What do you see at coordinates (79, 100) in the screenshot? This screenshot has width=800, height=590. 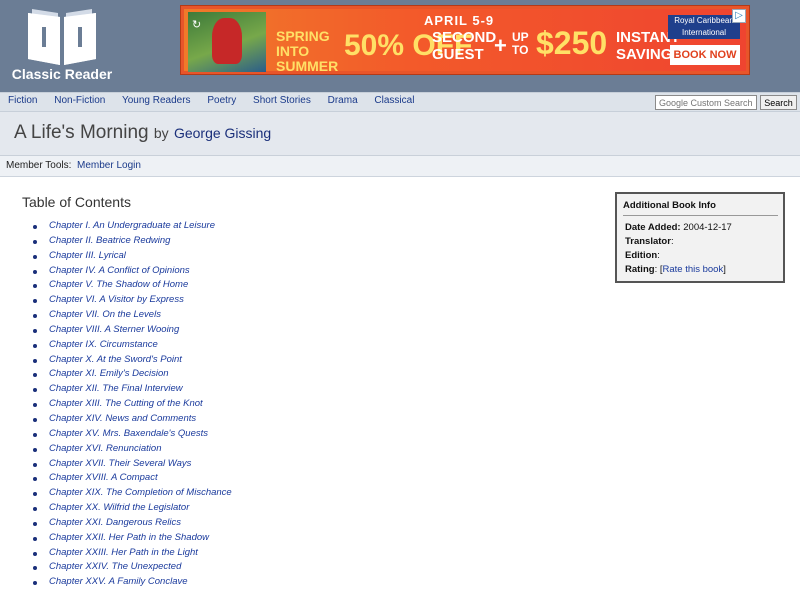 I see `nav-non-fiction: Non-Fiction` at bounding box center [79, 100].